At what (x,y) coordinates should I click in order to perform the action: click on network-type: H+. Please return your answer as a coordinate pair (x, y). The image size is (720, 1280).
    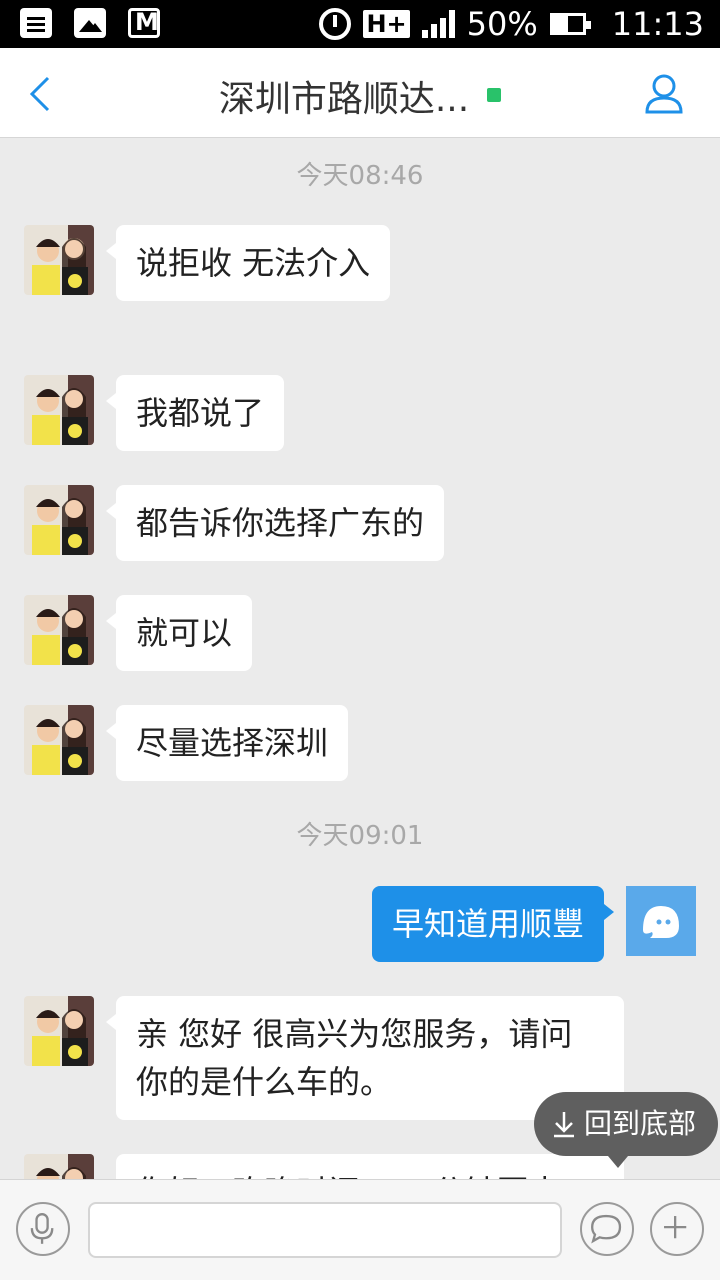
    Looking at the image, I should click on (386, 24).